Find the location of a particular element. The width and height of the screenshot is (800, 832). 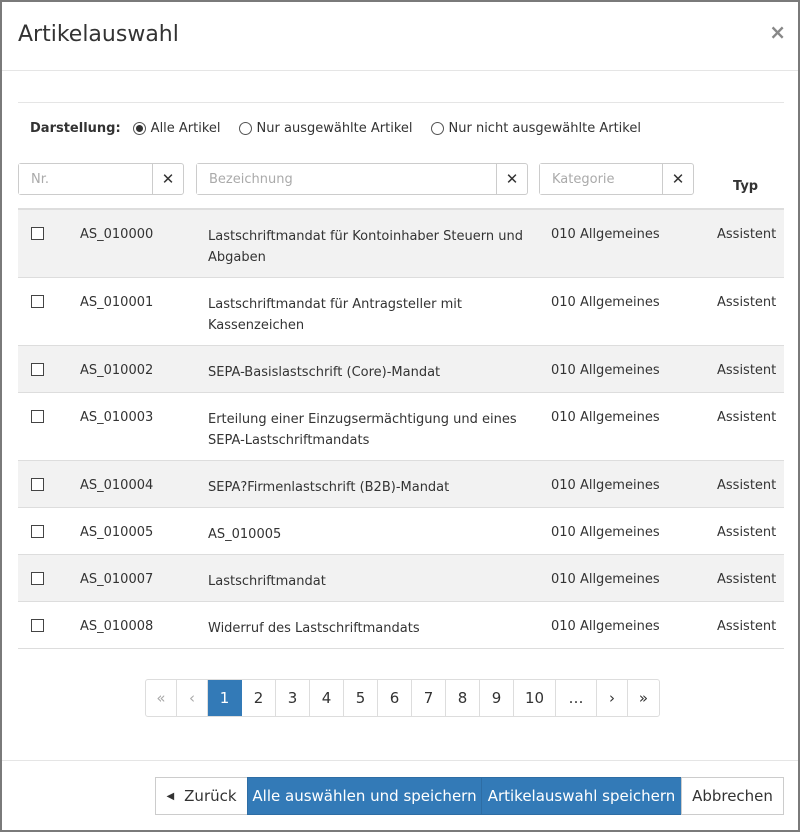

article-number: AS_010002 is located at coordinates (117, 370).